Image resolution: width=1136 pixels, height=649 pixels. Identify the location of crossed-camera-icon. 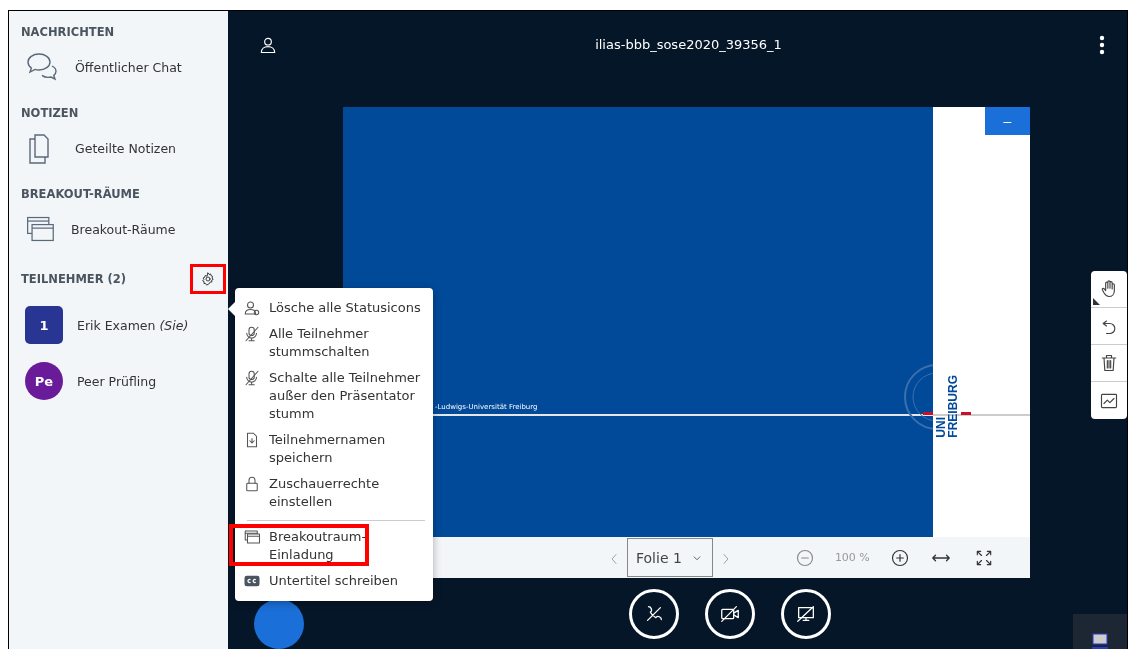
(730, 614).